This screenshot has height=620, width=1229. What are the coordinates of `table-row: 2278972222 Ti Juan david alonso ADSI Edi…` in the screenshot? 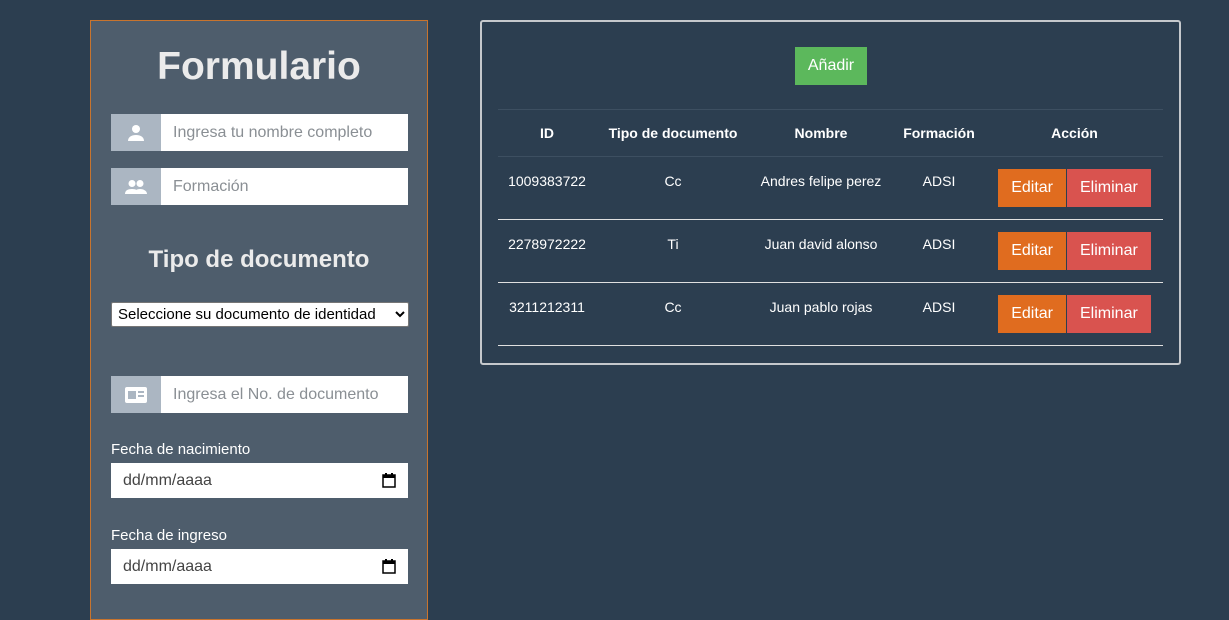 It's located at (830, 251).